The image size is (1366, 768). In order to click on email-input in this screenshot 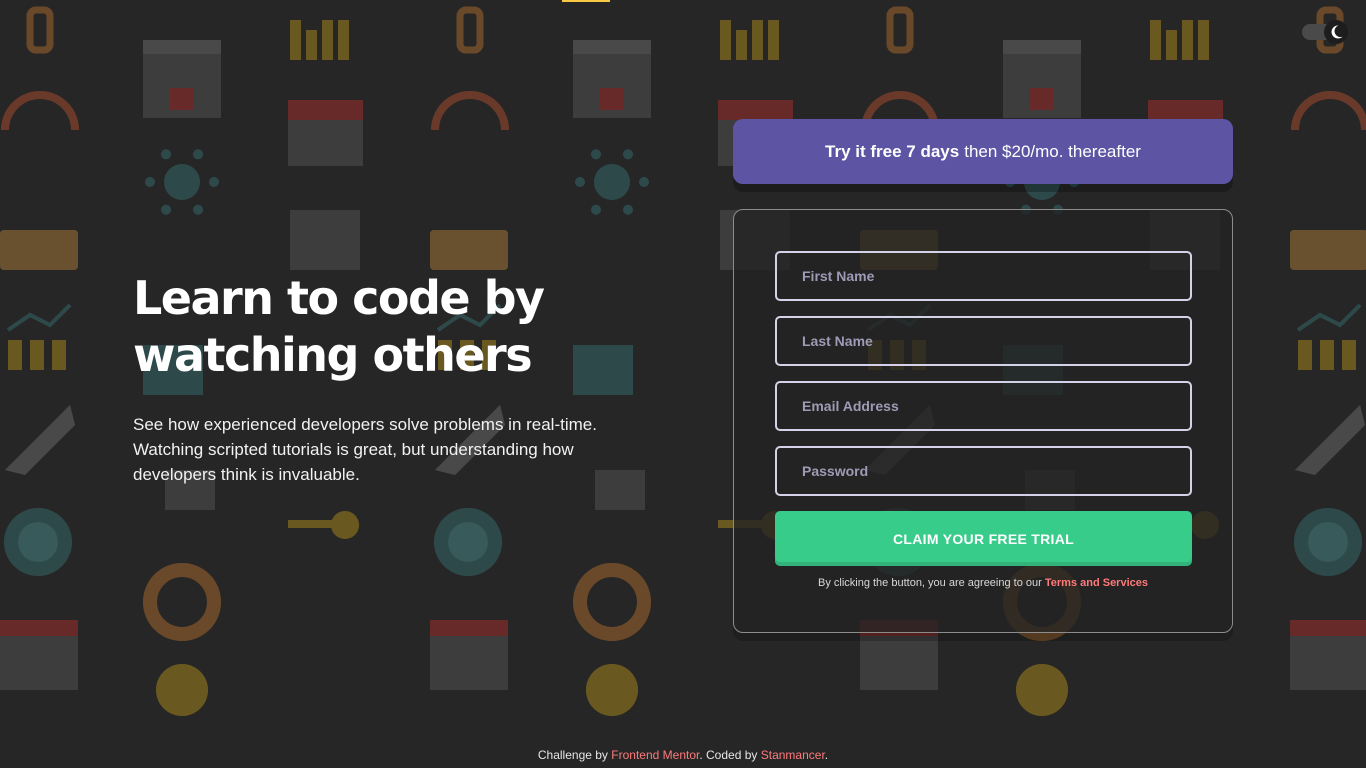, I will do `click(983, 406)`.